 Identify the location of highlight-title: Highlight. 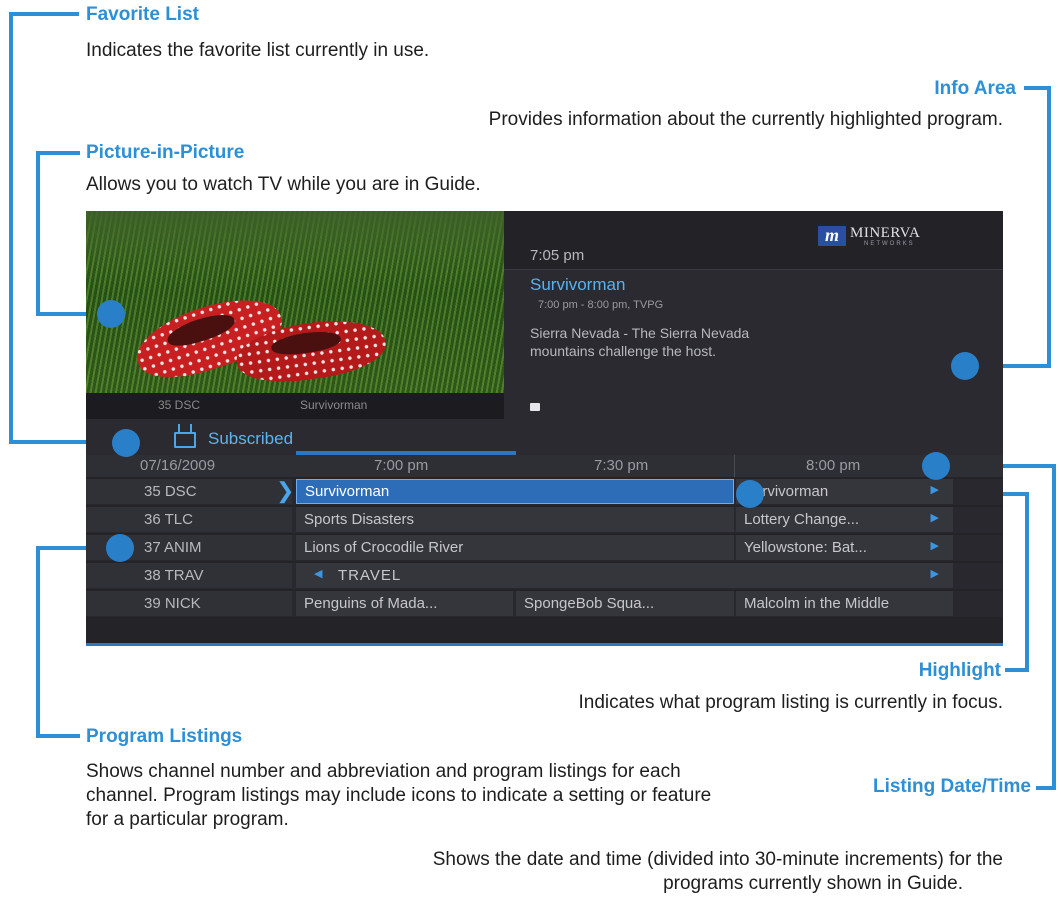
(959, 670).